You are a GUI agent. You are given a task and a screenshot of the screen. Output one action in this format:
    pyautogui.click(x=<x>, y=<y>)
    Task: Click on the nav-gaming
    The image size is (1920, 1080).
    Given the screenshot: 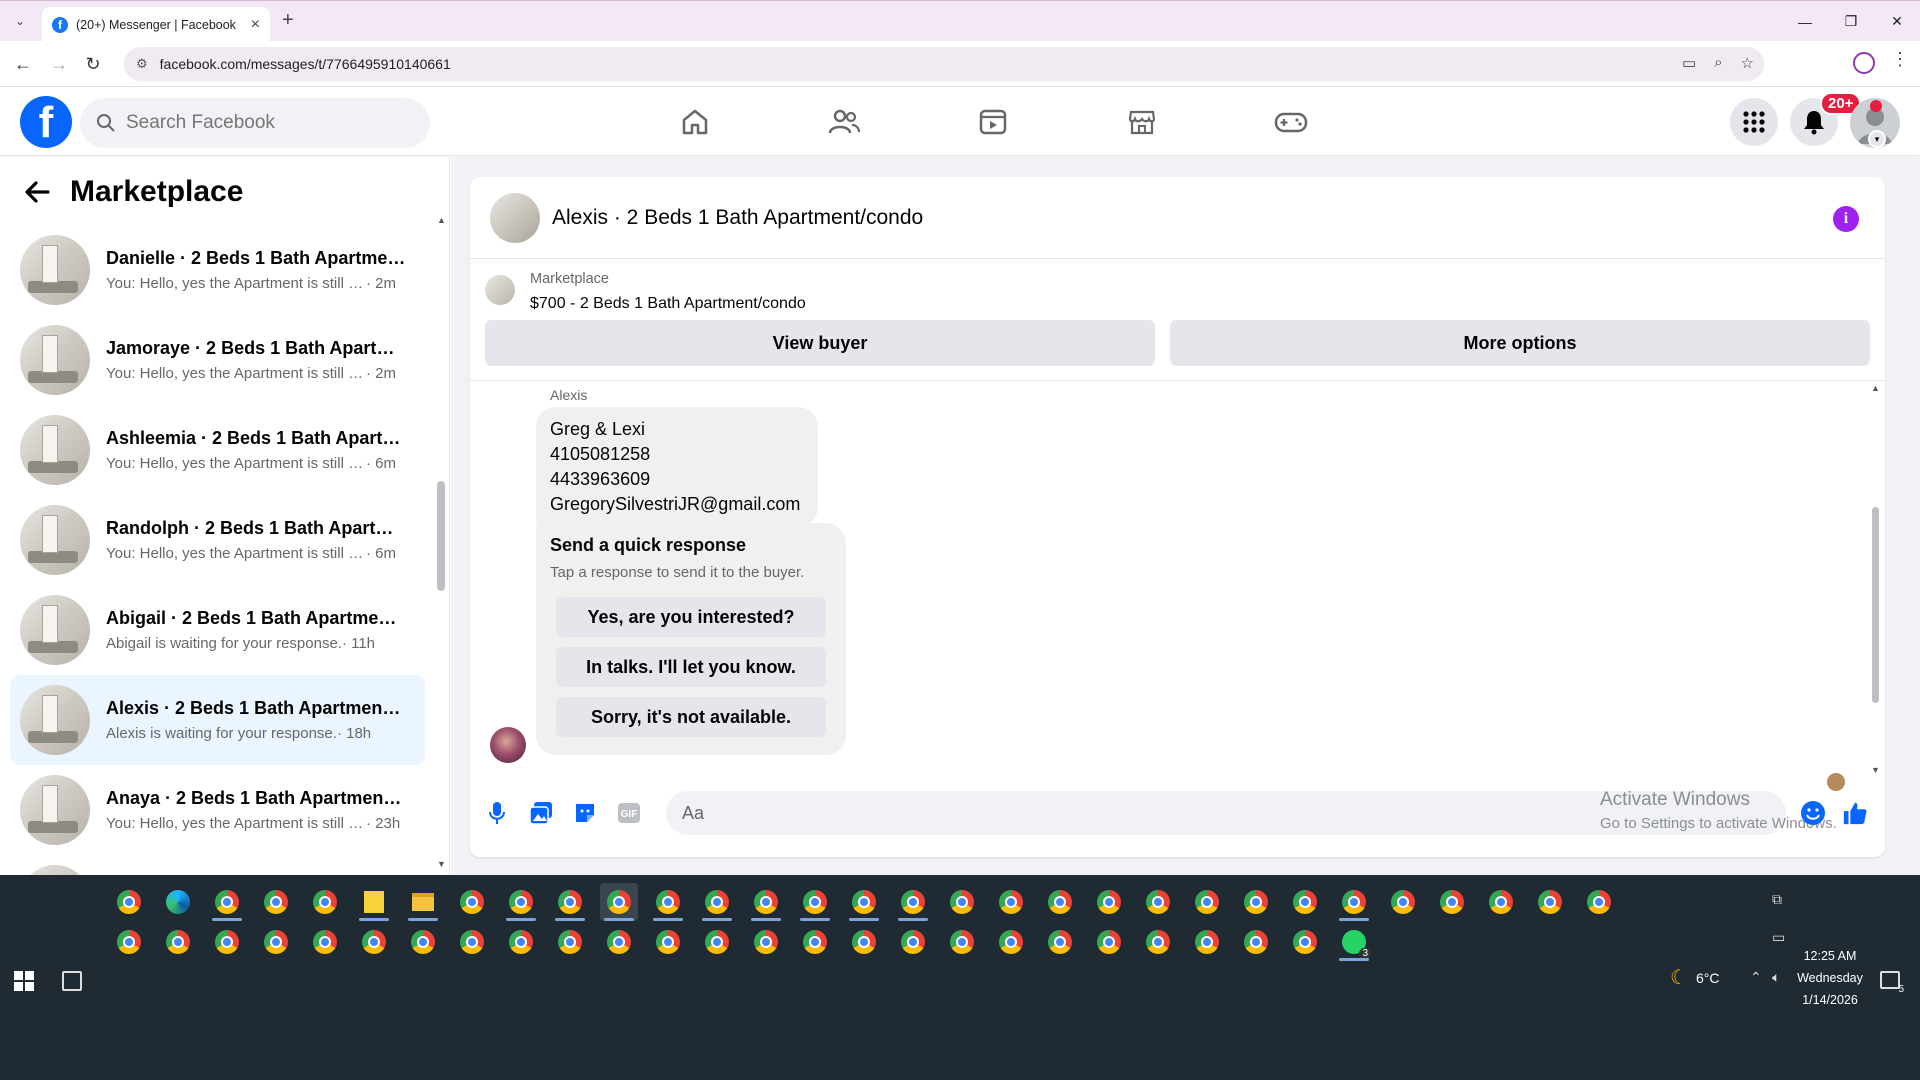 What is the action you would take?
    pyautogui.click(x=1290, y=122)
    